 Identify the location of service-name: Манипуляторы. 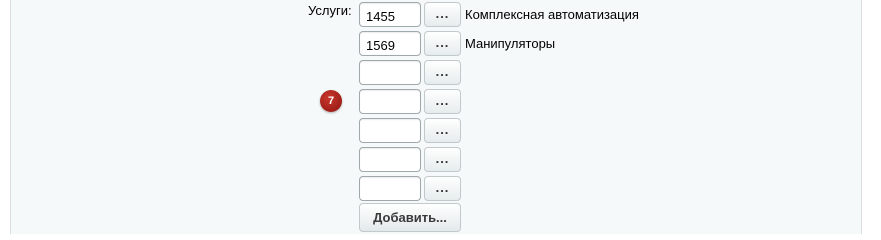
(510, 43).